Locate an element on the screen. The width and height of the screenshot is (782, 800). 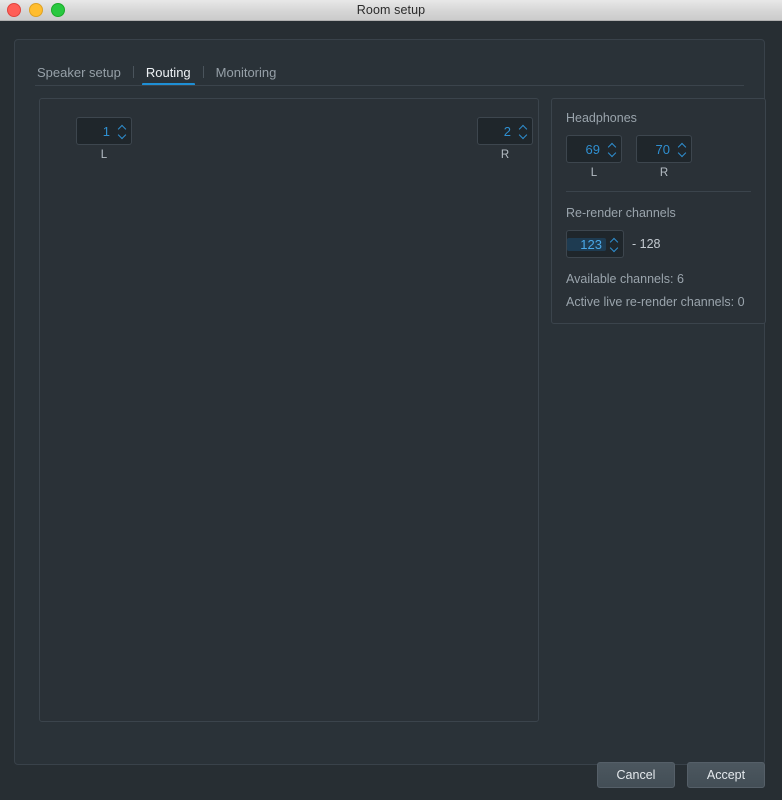
dialog-footer: Cancel Accept is located at coordinates (681, 775).